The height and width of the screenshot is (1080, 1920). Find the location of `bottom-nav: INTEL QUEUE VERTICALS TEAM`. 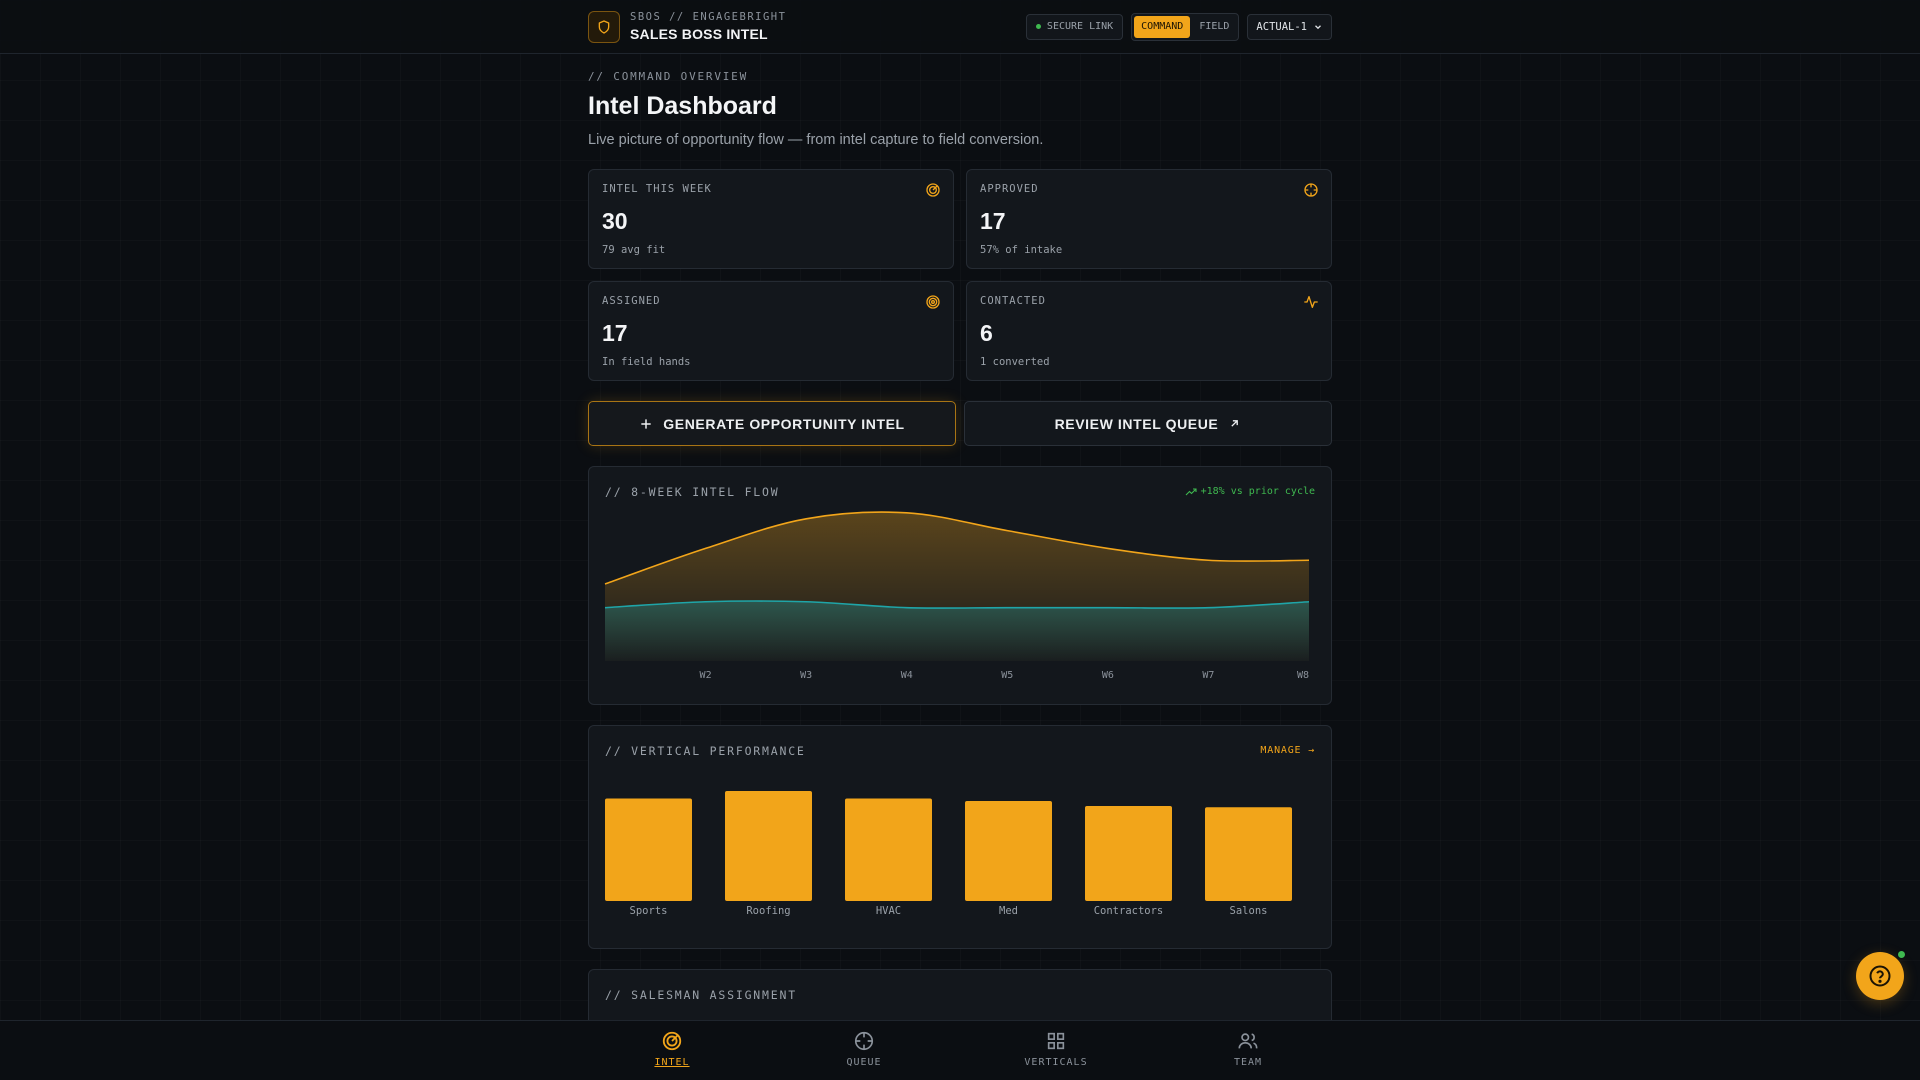

bottom-nav: INTEL QUEUE VERTICALS TEAM is located at coordinates (960, 1050).